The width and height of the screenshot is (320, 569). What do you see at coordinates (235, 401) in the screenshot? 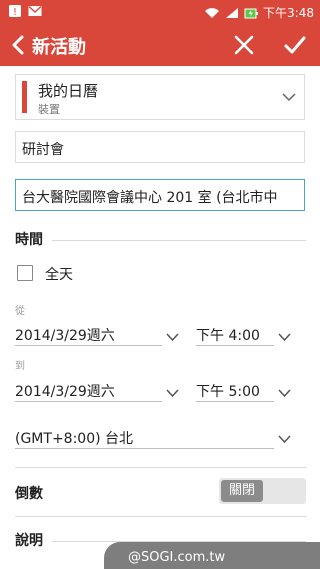
I see `to-time-underline` at bounding box center [235, 401].